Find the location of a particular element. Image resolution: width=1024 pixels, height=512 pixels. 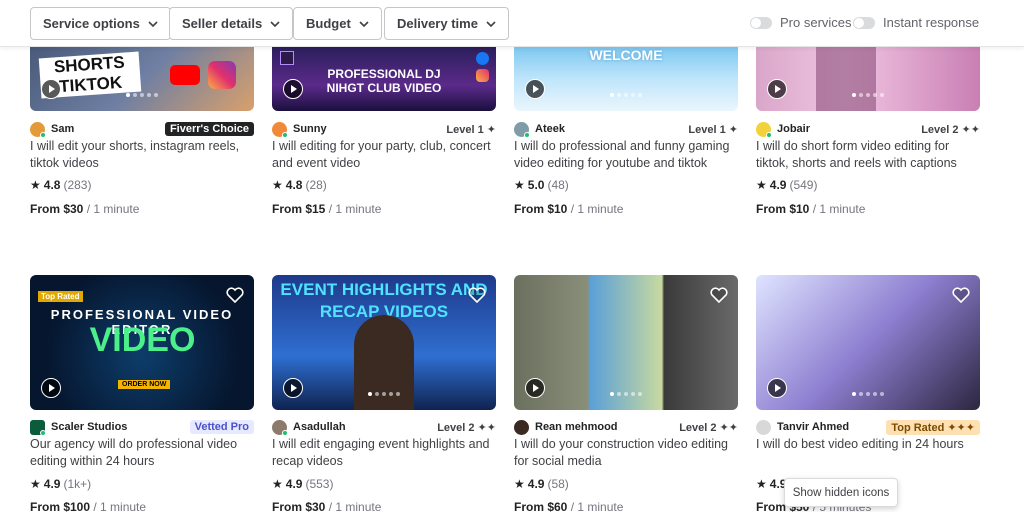

seller-info: Jobair Level 2 ✦✦ is located at coordinates (868, 129).